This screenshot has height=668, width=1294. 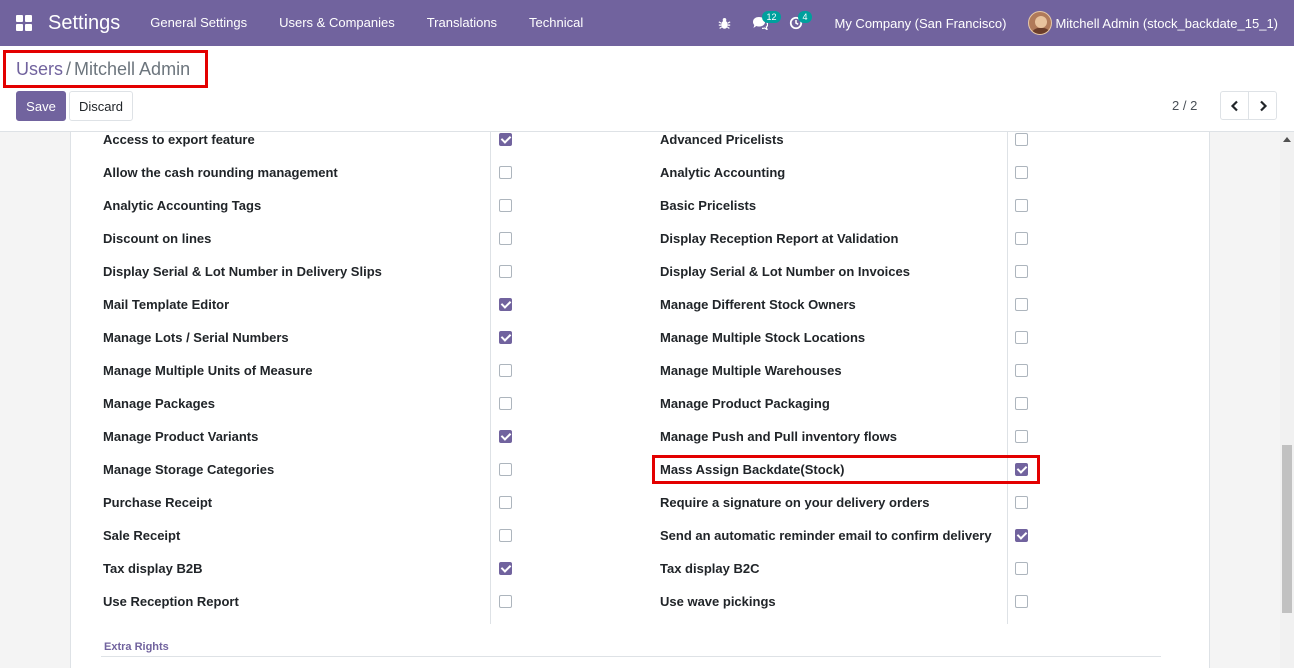 I want to click on messages-chat-icon: 12, so click(x=761, y=23).